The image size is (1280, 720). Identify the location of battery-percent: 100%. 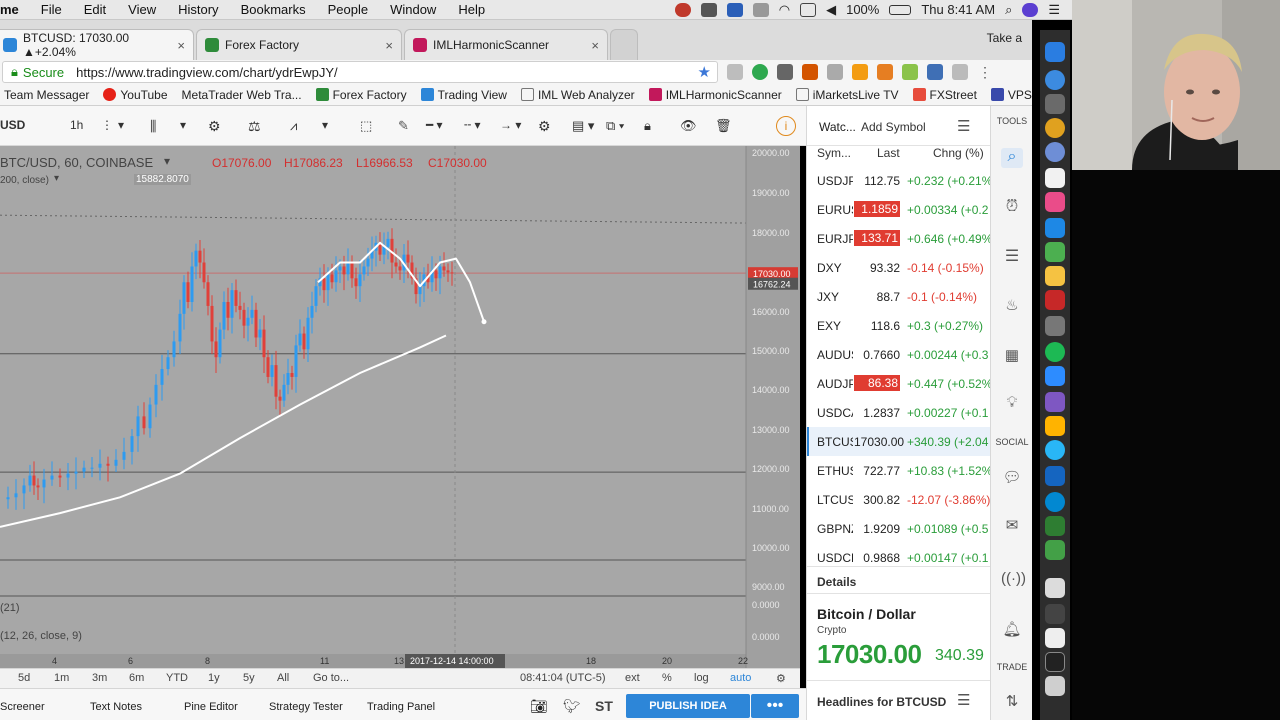
(862, 9).